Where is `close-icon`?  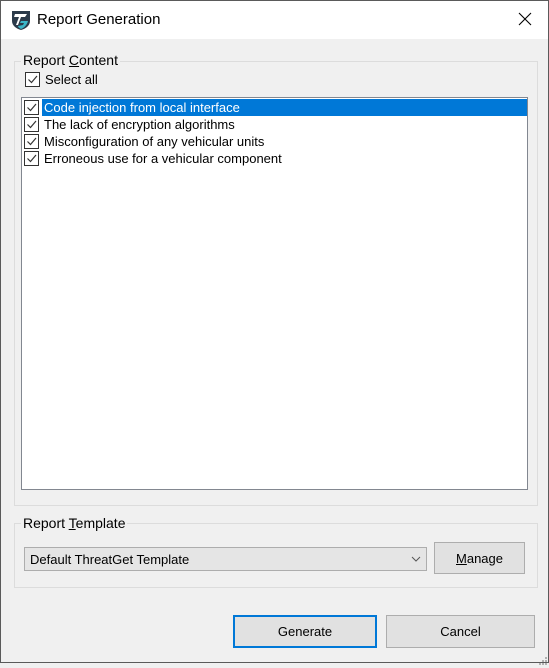
close-icon is located at coordinates (525, 20).